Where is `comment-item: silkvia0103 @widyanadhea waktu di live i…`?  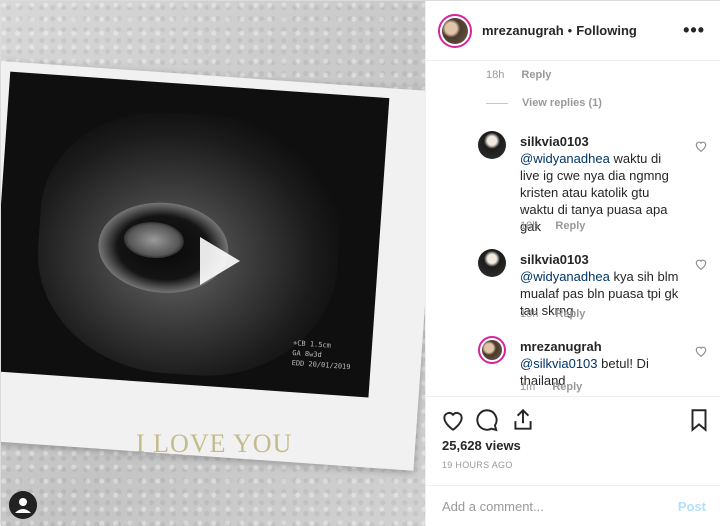
comment-item: silkvia0103 @widyanadhea waktu di live i… is located at coordinates (598, 186).